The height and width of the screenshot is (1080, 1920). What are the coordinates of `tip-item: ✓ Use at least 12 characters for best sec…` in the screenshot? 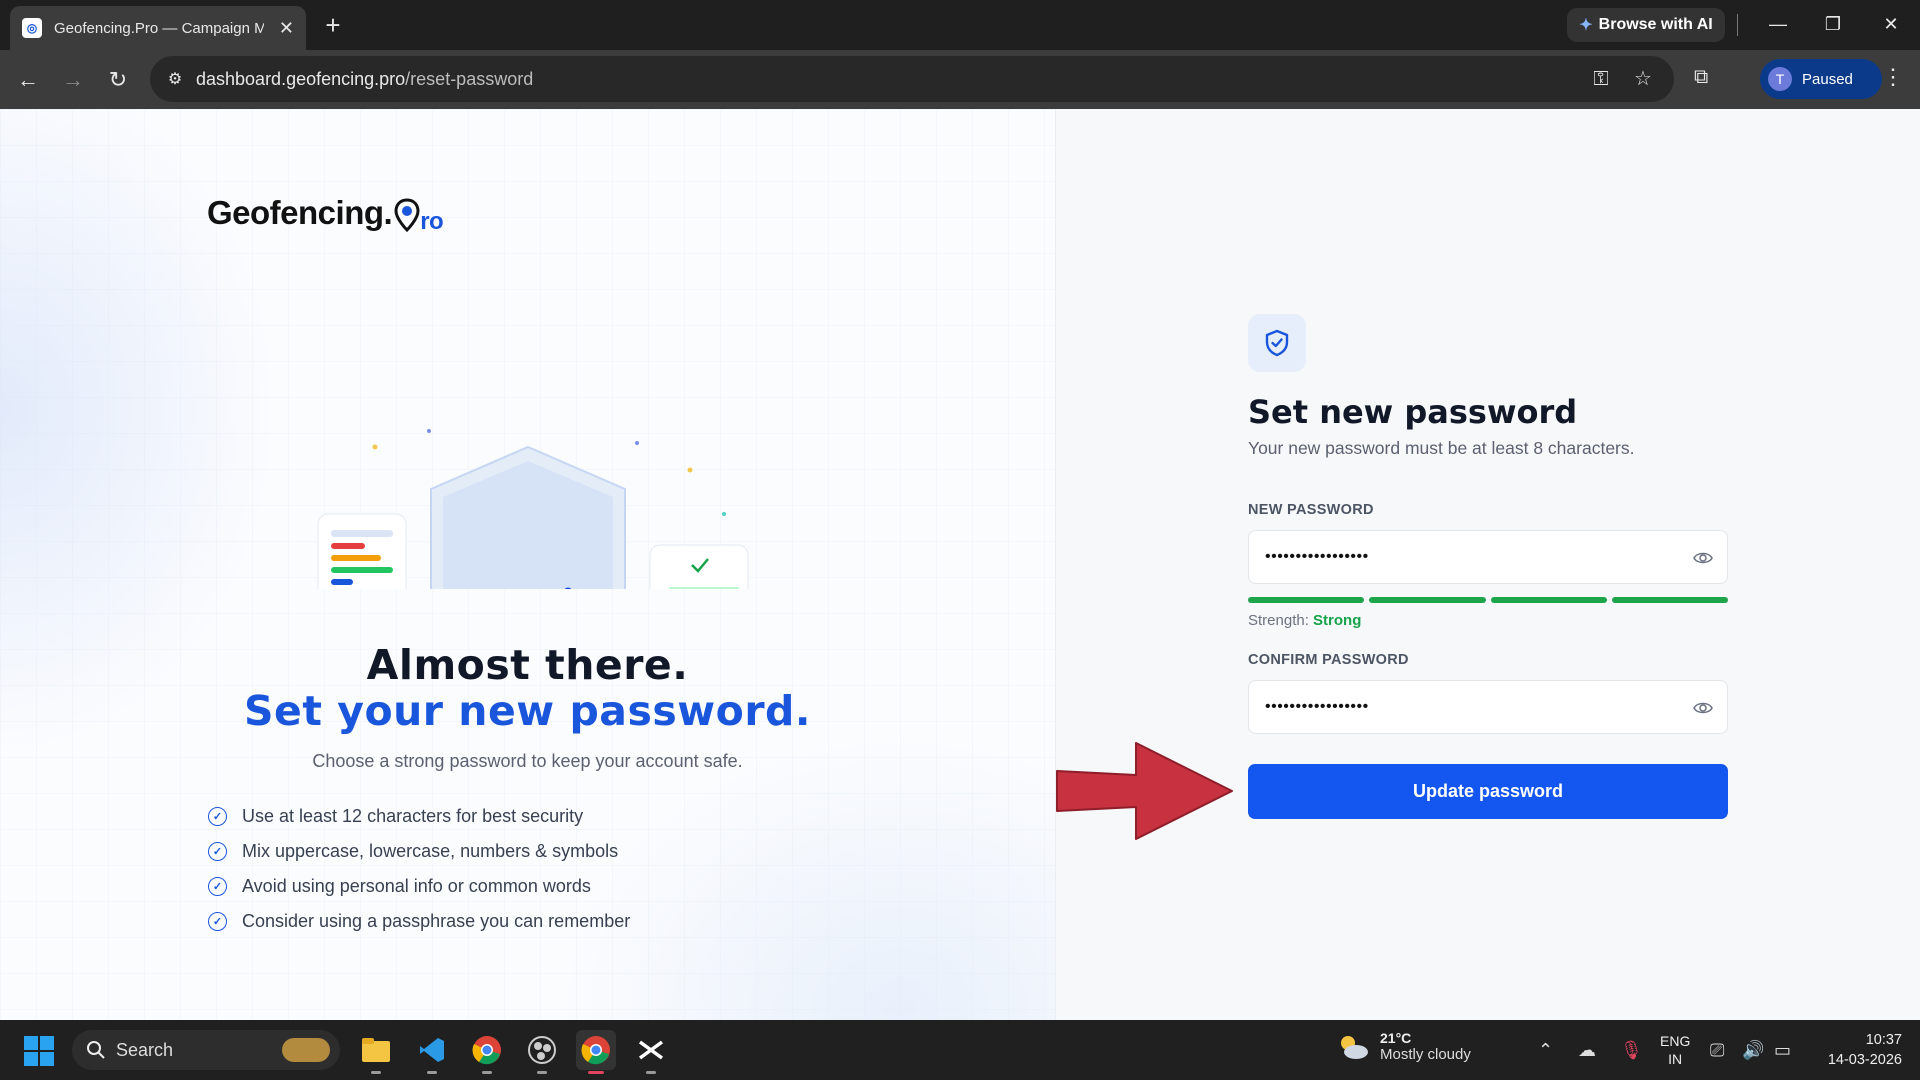 It's located at (419, 816).